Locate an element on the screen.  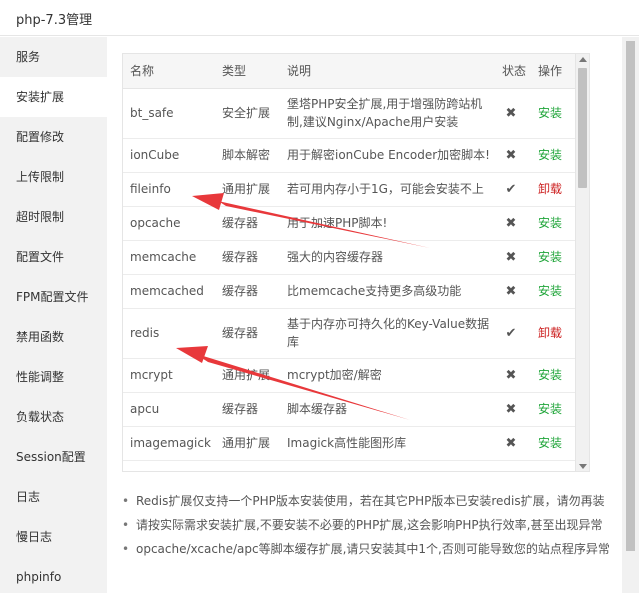
sidebar-item-fpm-config-file: FPM配置文件 is located at coordinates (53, 297).